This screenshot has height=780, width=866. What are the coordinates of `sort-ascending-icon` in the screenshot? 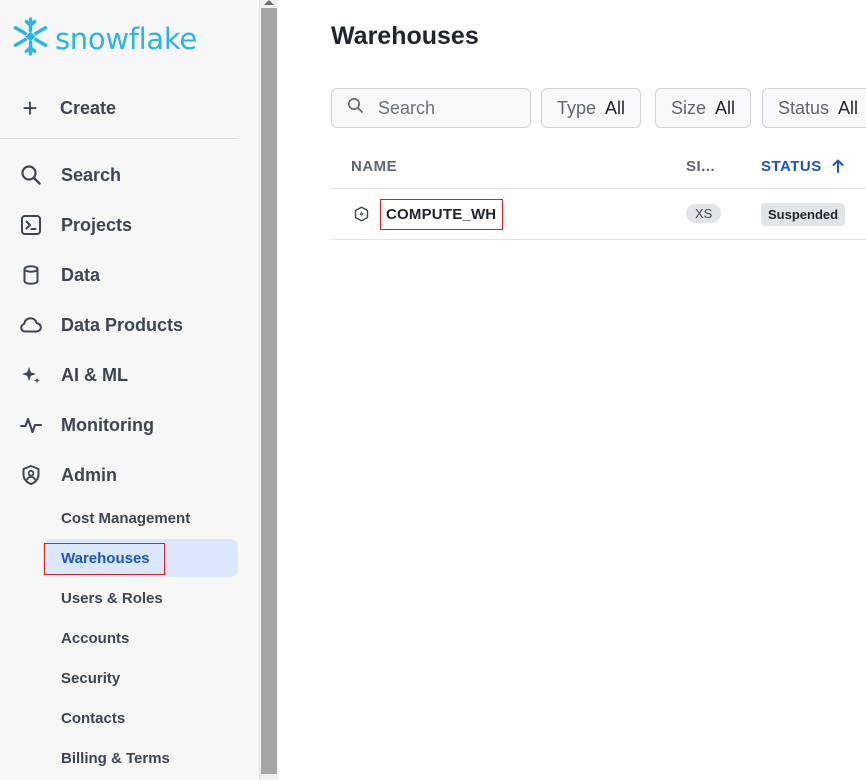 It's located at (838, 168).